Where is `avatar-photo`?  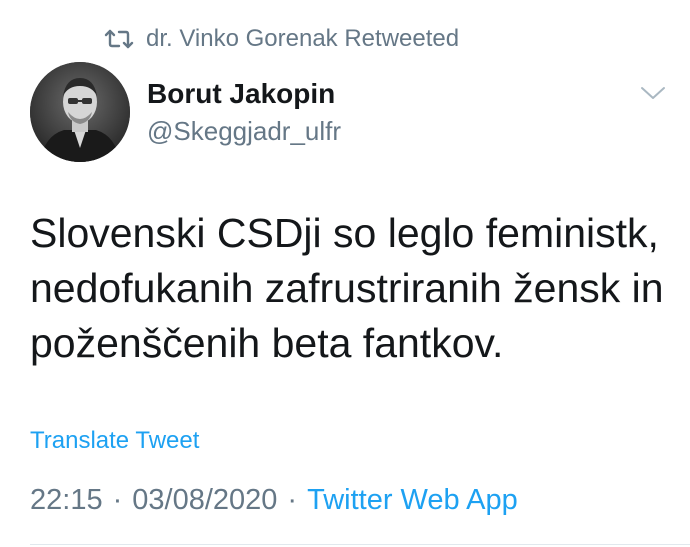
avatar-photo is located at coordinates (80, 112).